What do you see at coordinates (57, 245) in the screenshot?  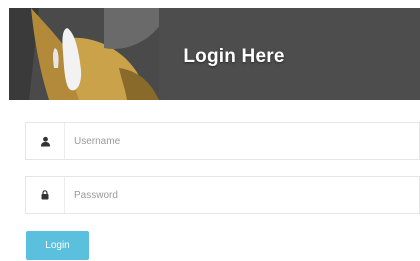 I see `login-button: Login` at bounding box center [57, 245].